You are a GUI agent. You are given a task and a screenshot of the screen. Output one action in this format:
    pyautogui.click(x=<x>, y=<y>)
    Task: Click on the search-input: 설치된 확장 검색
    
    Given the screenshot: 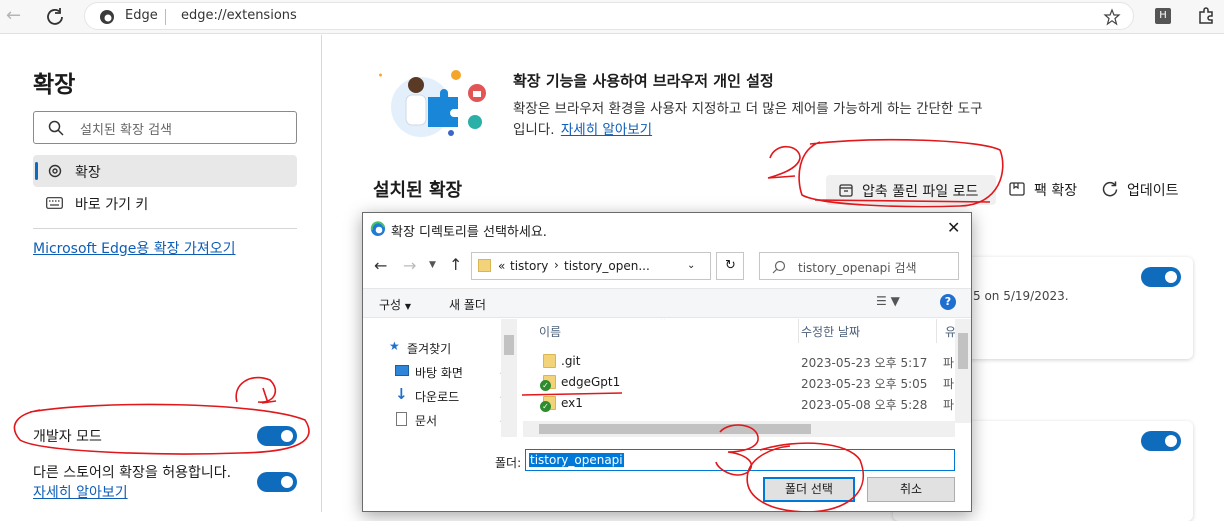 What is the action you would take?
    pyautogui.click(x=165, y=127)
    